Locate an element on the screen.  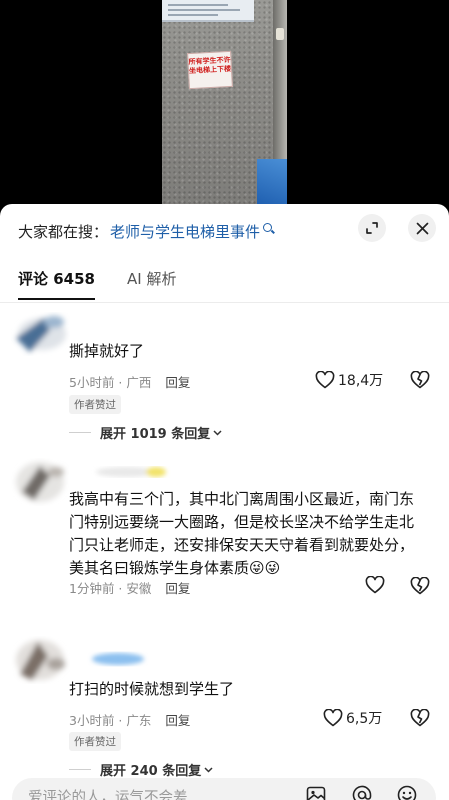
video-blue-object is located at coordinates (272, 182).